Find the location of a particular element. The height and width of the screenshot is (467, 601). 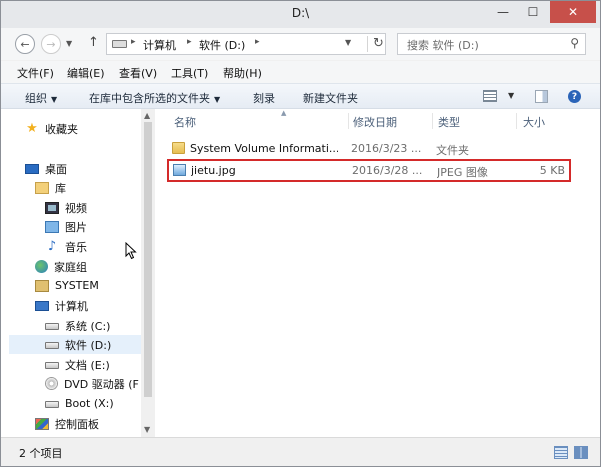

file-type: 文件夹 is located at coordinates (452, 150).